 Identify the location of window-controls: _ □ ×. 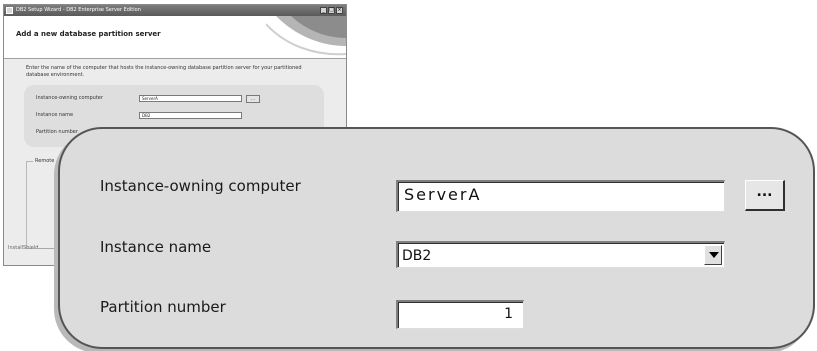
(331, 10).